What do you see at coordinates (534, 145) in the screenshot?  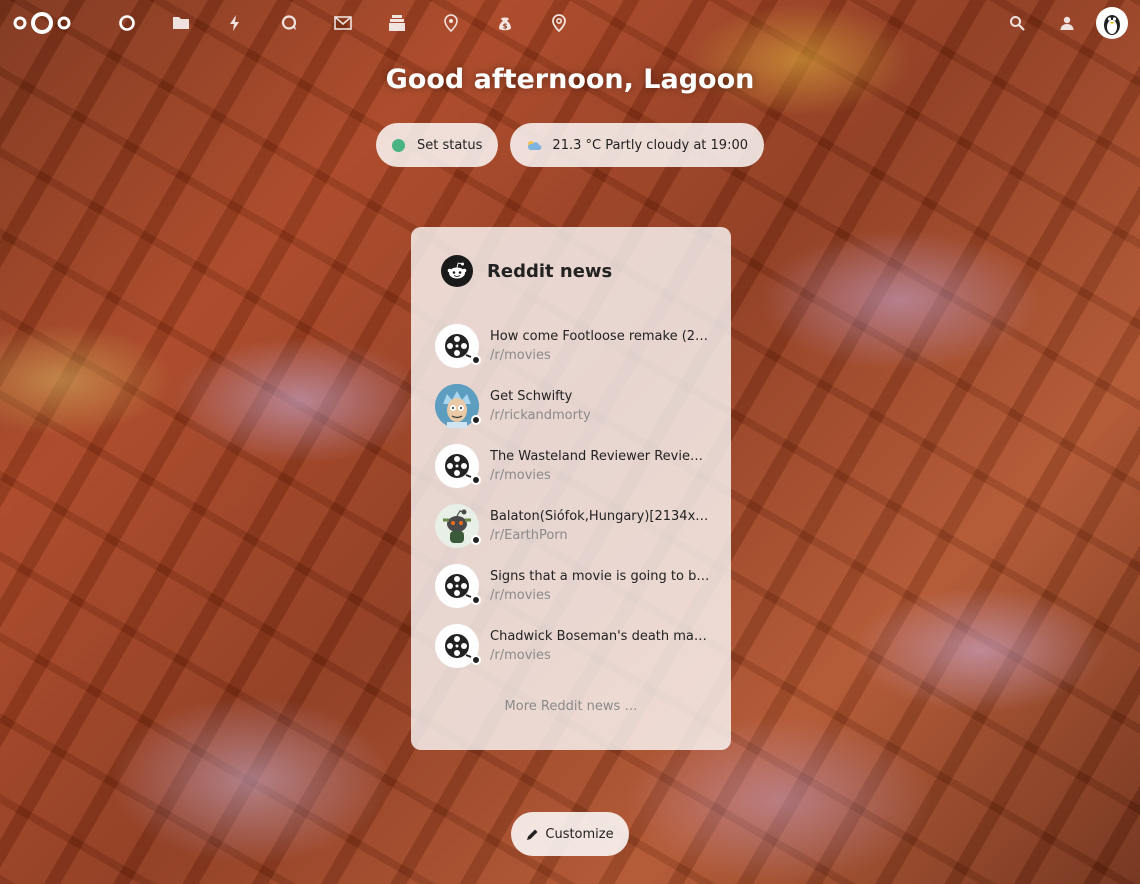 I see `partly-cloudy-icon` at bounding box center [534, 145].